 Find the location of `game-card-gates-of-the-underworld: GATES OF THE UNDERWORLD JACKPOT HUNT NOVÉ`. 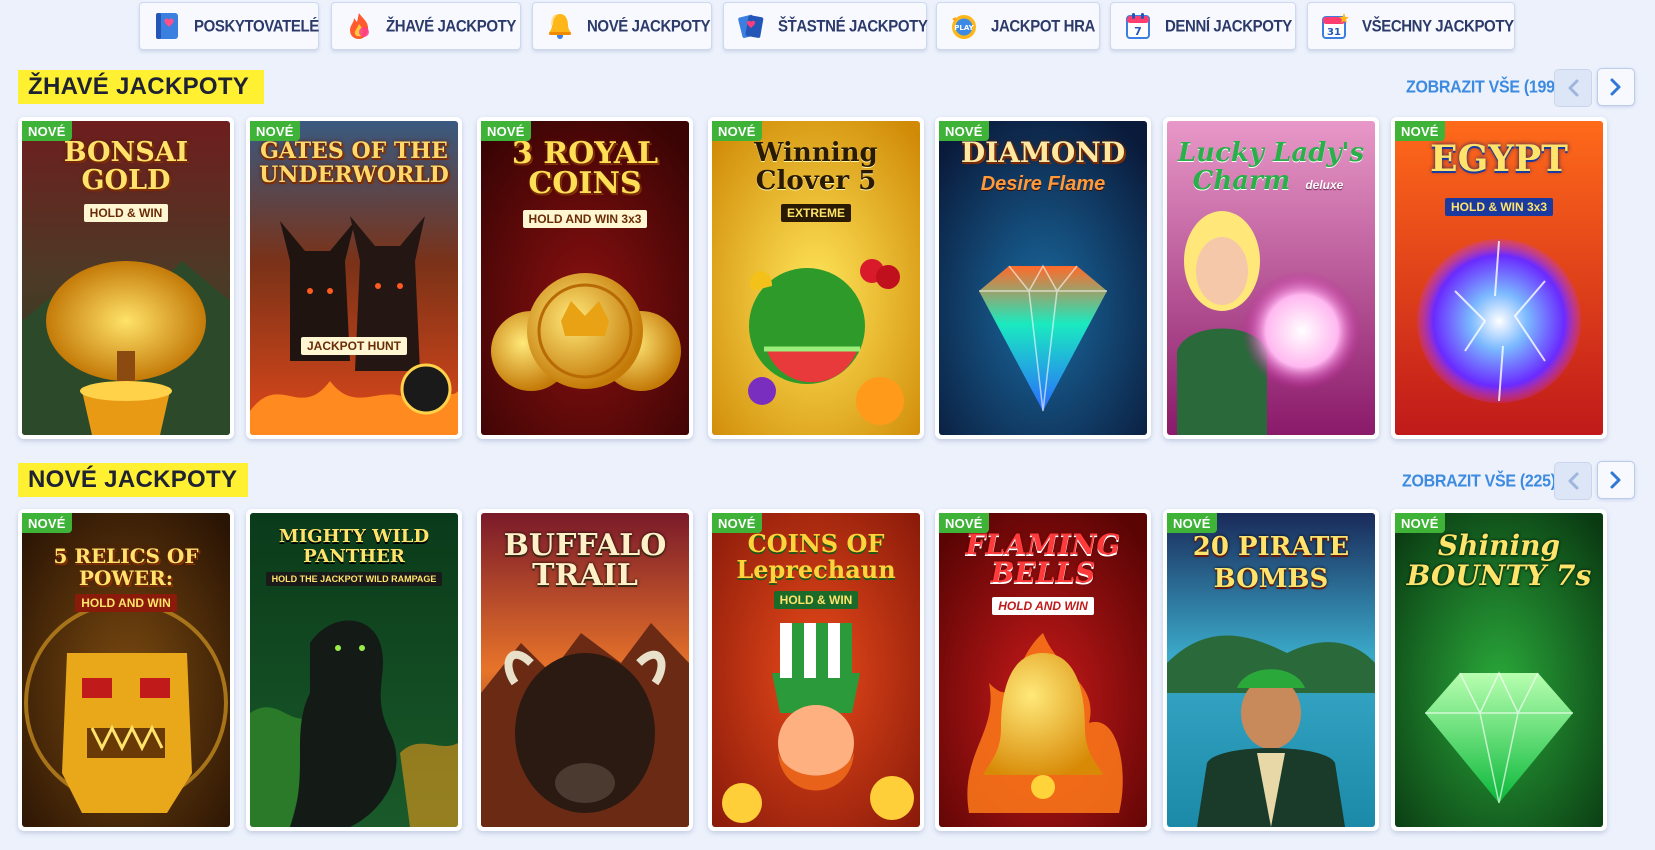

game-card-gates-of-the-underworld: GATES OF THE UNDERWORLD JACKPOT HUNT NOVÉ is located at coordinates (354, 278).